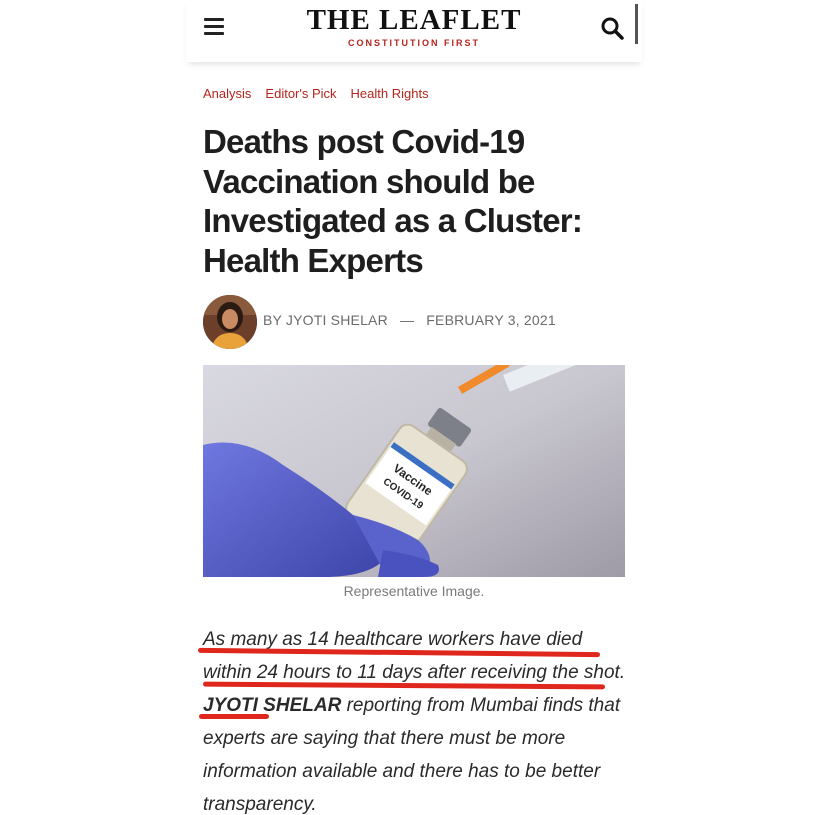  I want to click on highlight-underline, so click(234, 716).